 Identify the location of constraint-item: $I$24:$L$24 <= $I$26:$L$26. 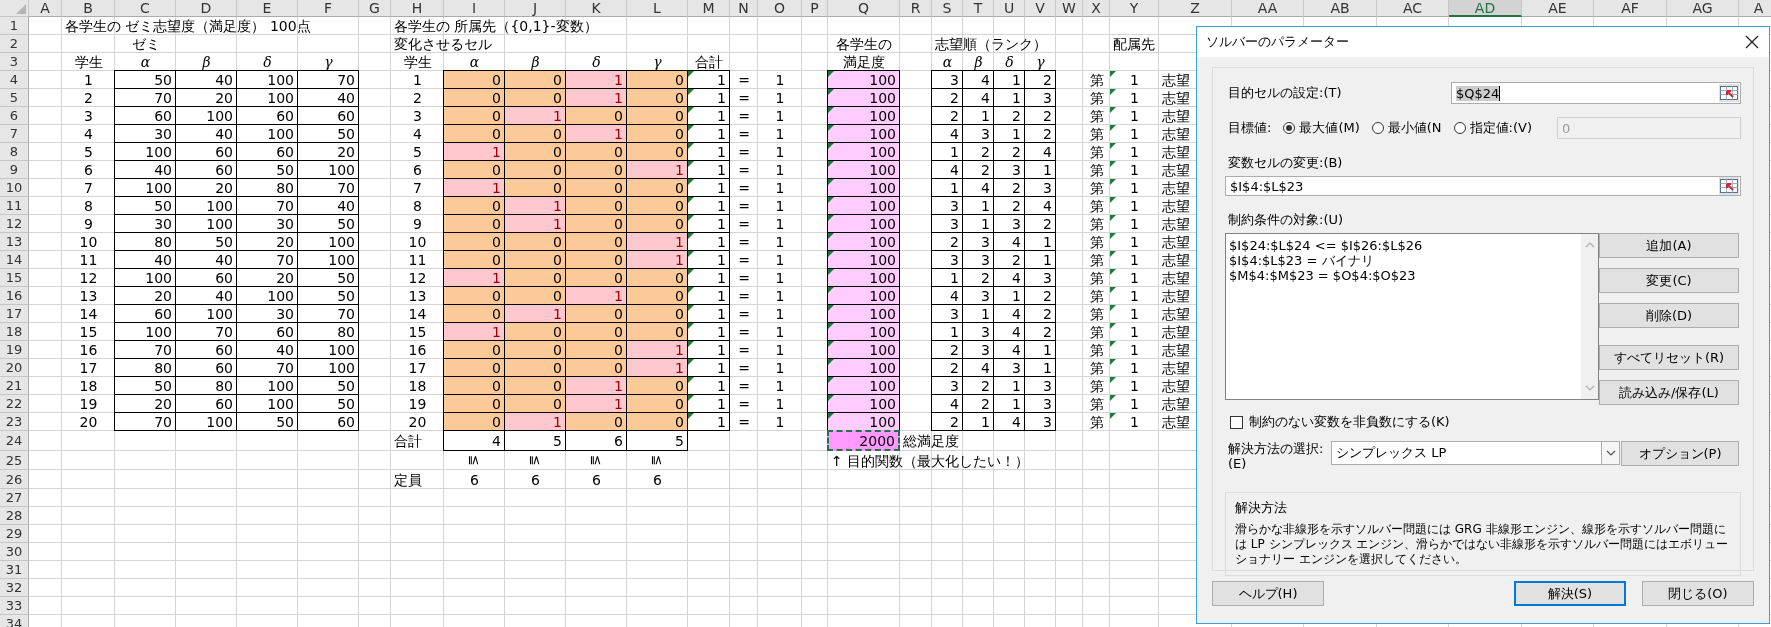
(1326, 245).